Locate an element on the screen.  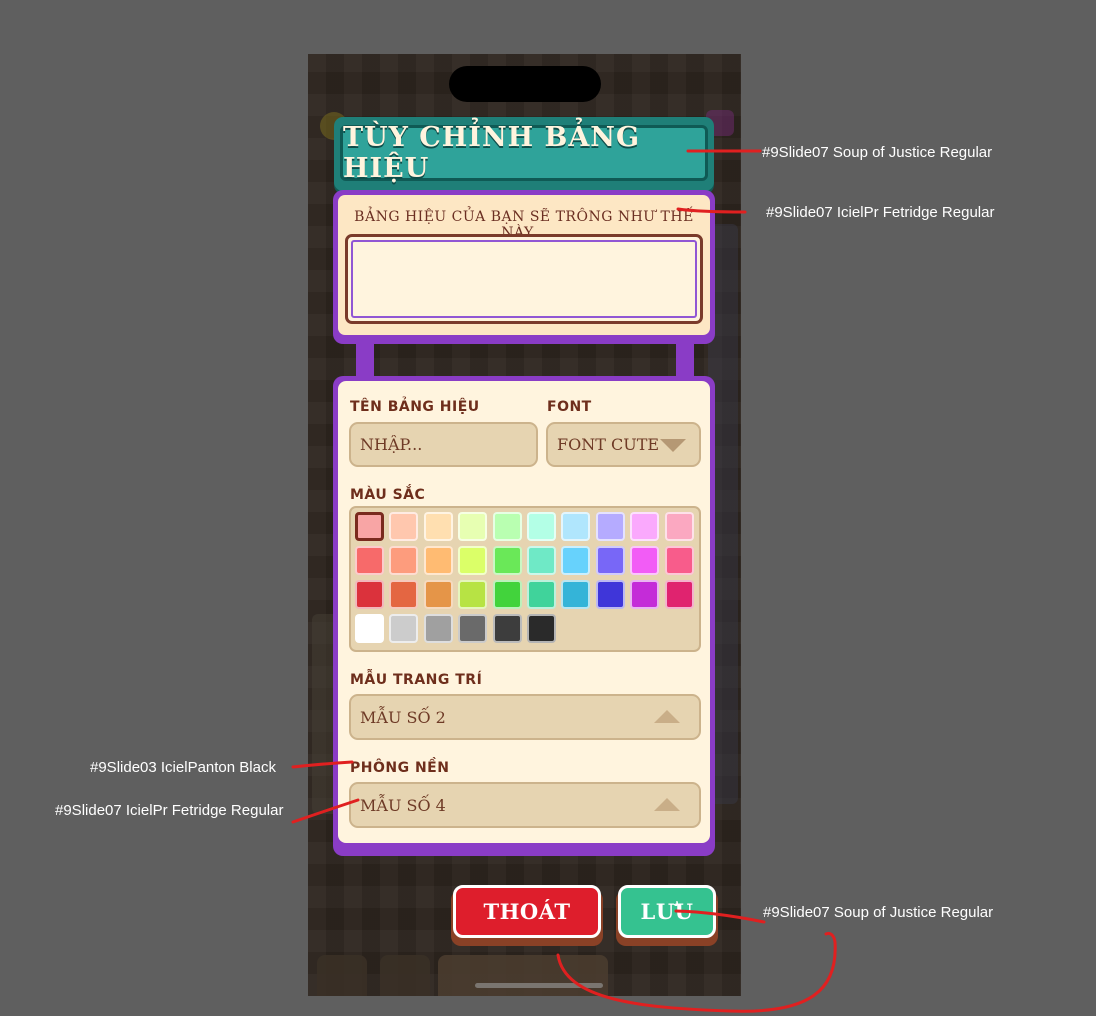
label-font-note: #9Slide03 IcielPanton Black is located at coordinates (183, 767).